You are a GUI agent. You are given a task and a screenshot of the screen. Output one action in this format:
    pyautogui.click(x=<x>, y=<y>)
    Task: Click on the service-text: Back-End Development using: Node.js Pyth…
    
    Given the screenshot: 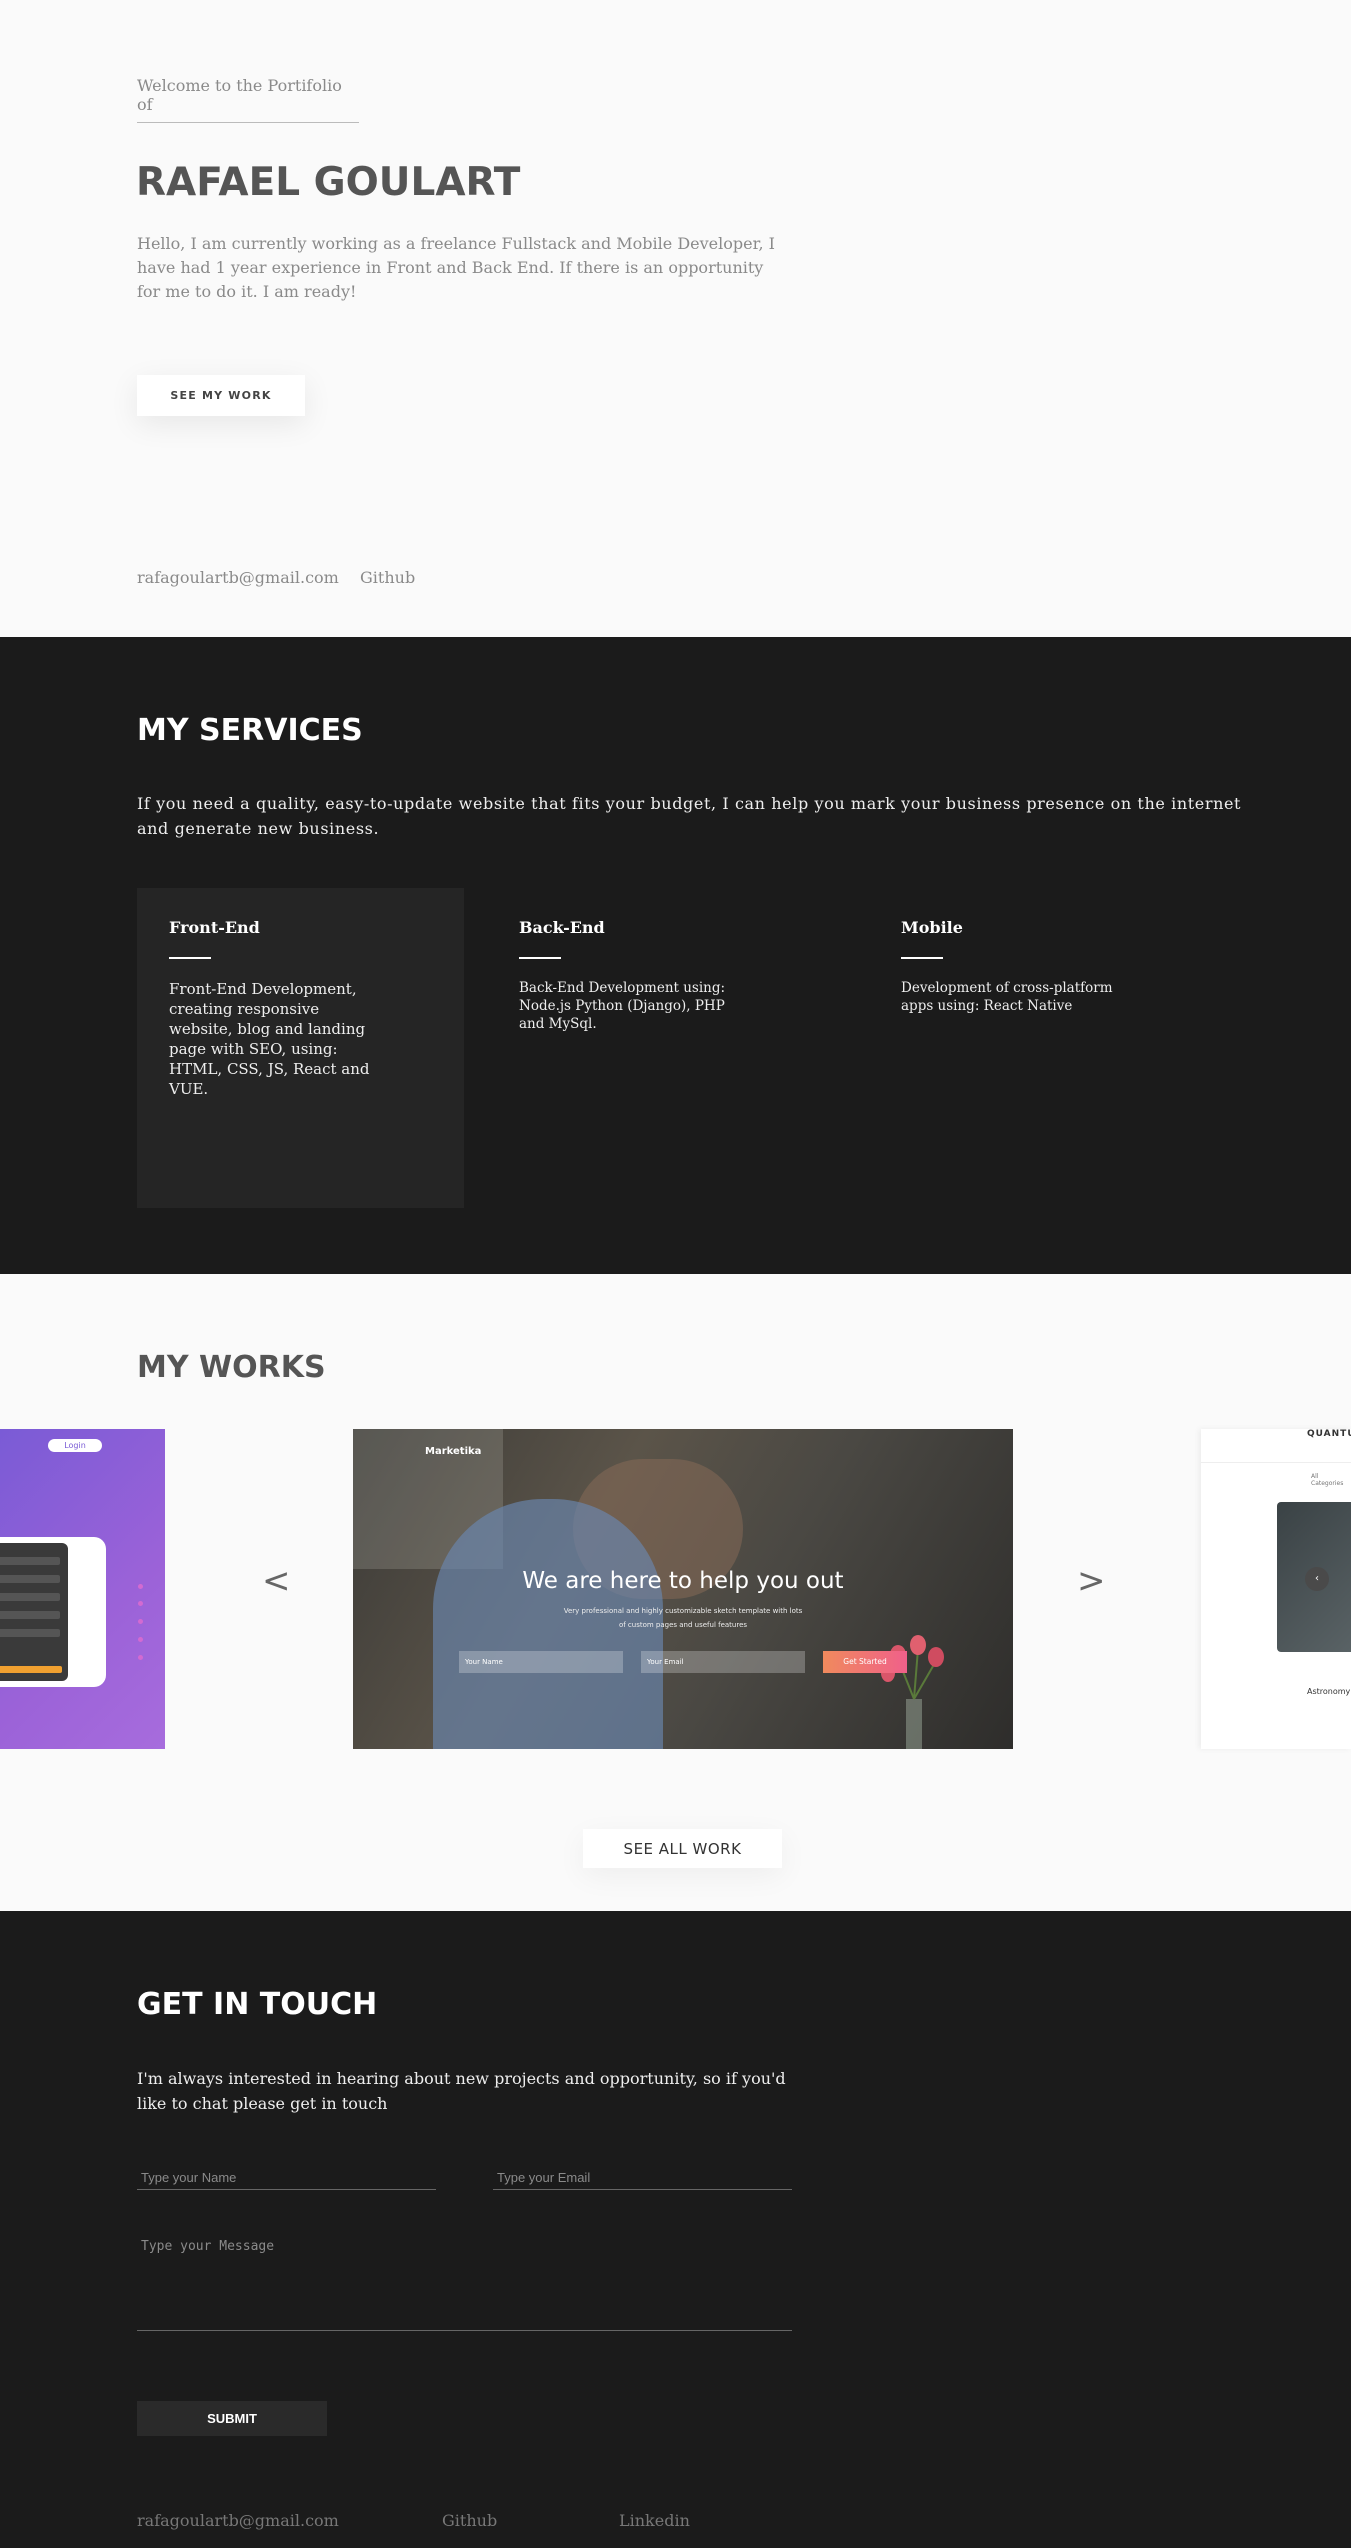 What is the action you would take?
    pyautogui.click(x=622, y=1006)
    